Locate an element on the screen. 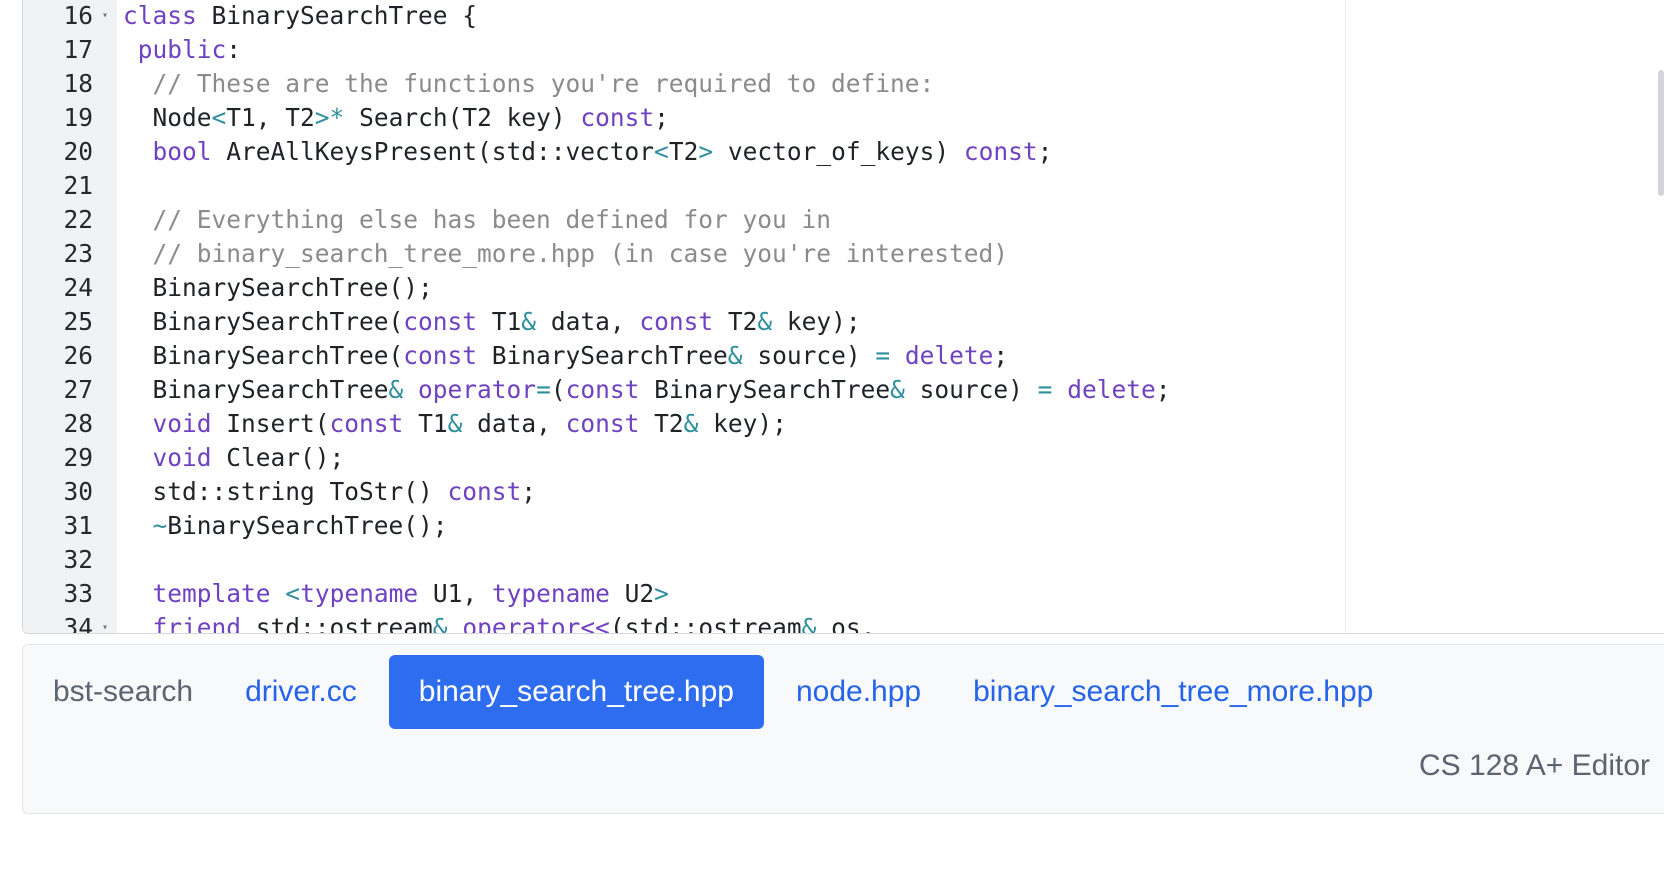 The width and height of the screenshot is (1664, 880). line-number: 19 is located at coordinates (78, 117).